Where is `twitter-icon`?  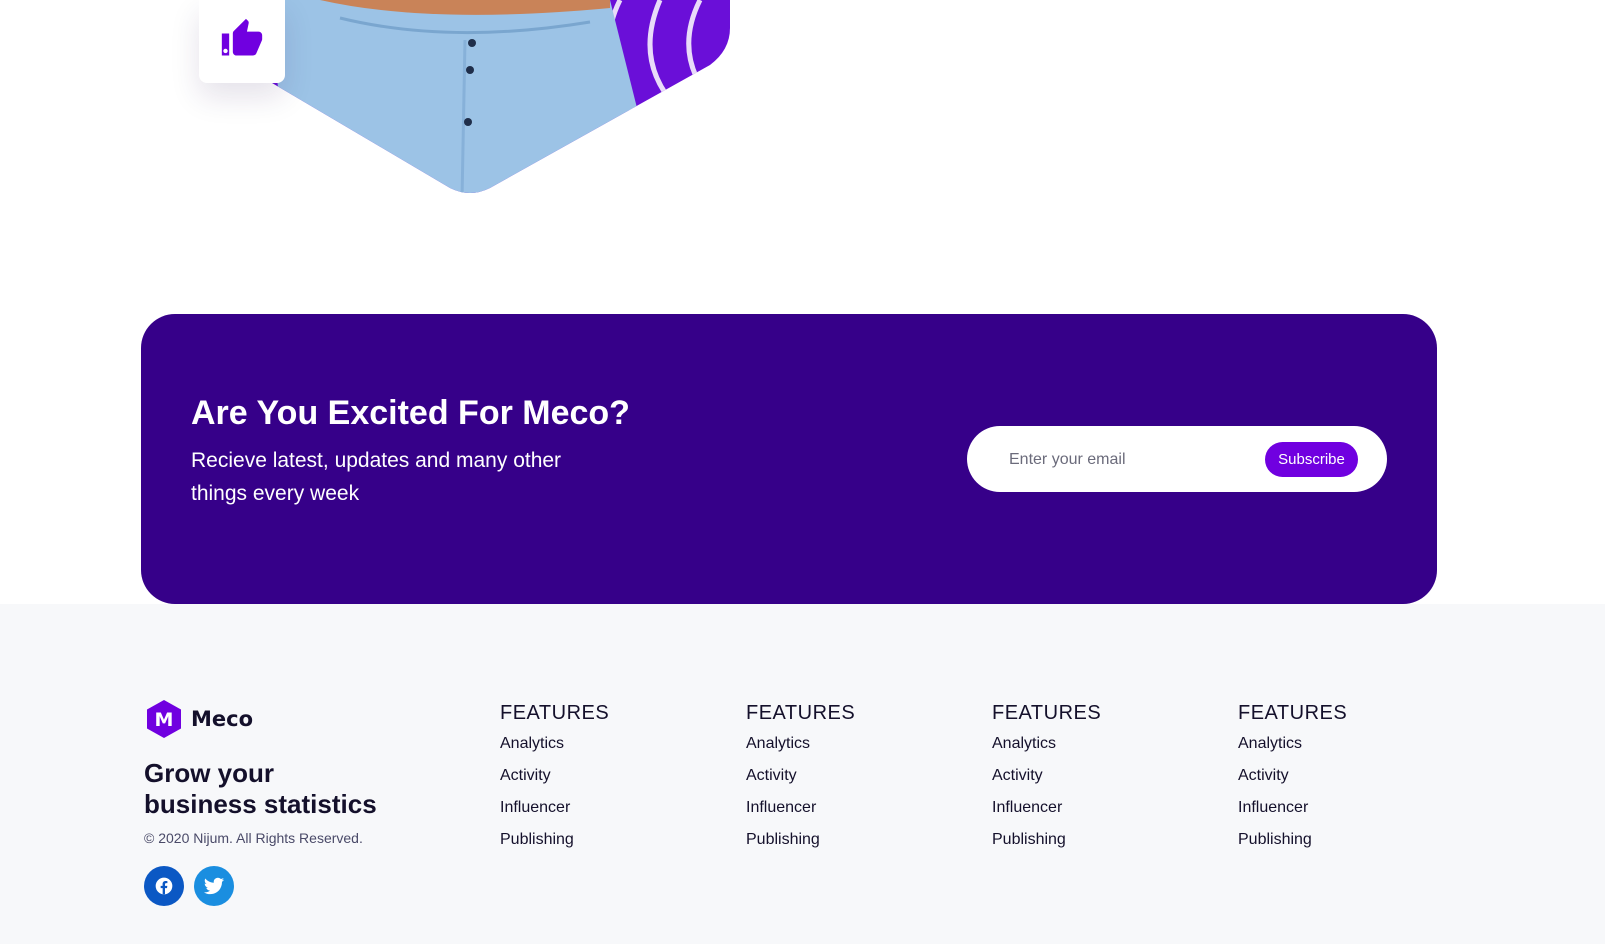
twitter-icon is located at coordinates (214, 886).